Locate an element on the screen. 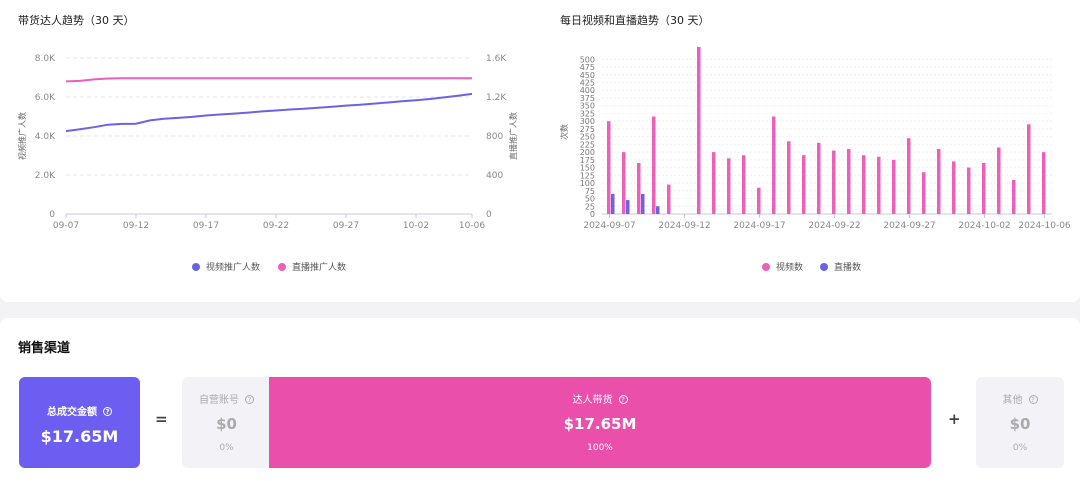 The width and height of the screenshot is (1080, 481). y-tick-label: 350 is located at coordinates (587, 106).